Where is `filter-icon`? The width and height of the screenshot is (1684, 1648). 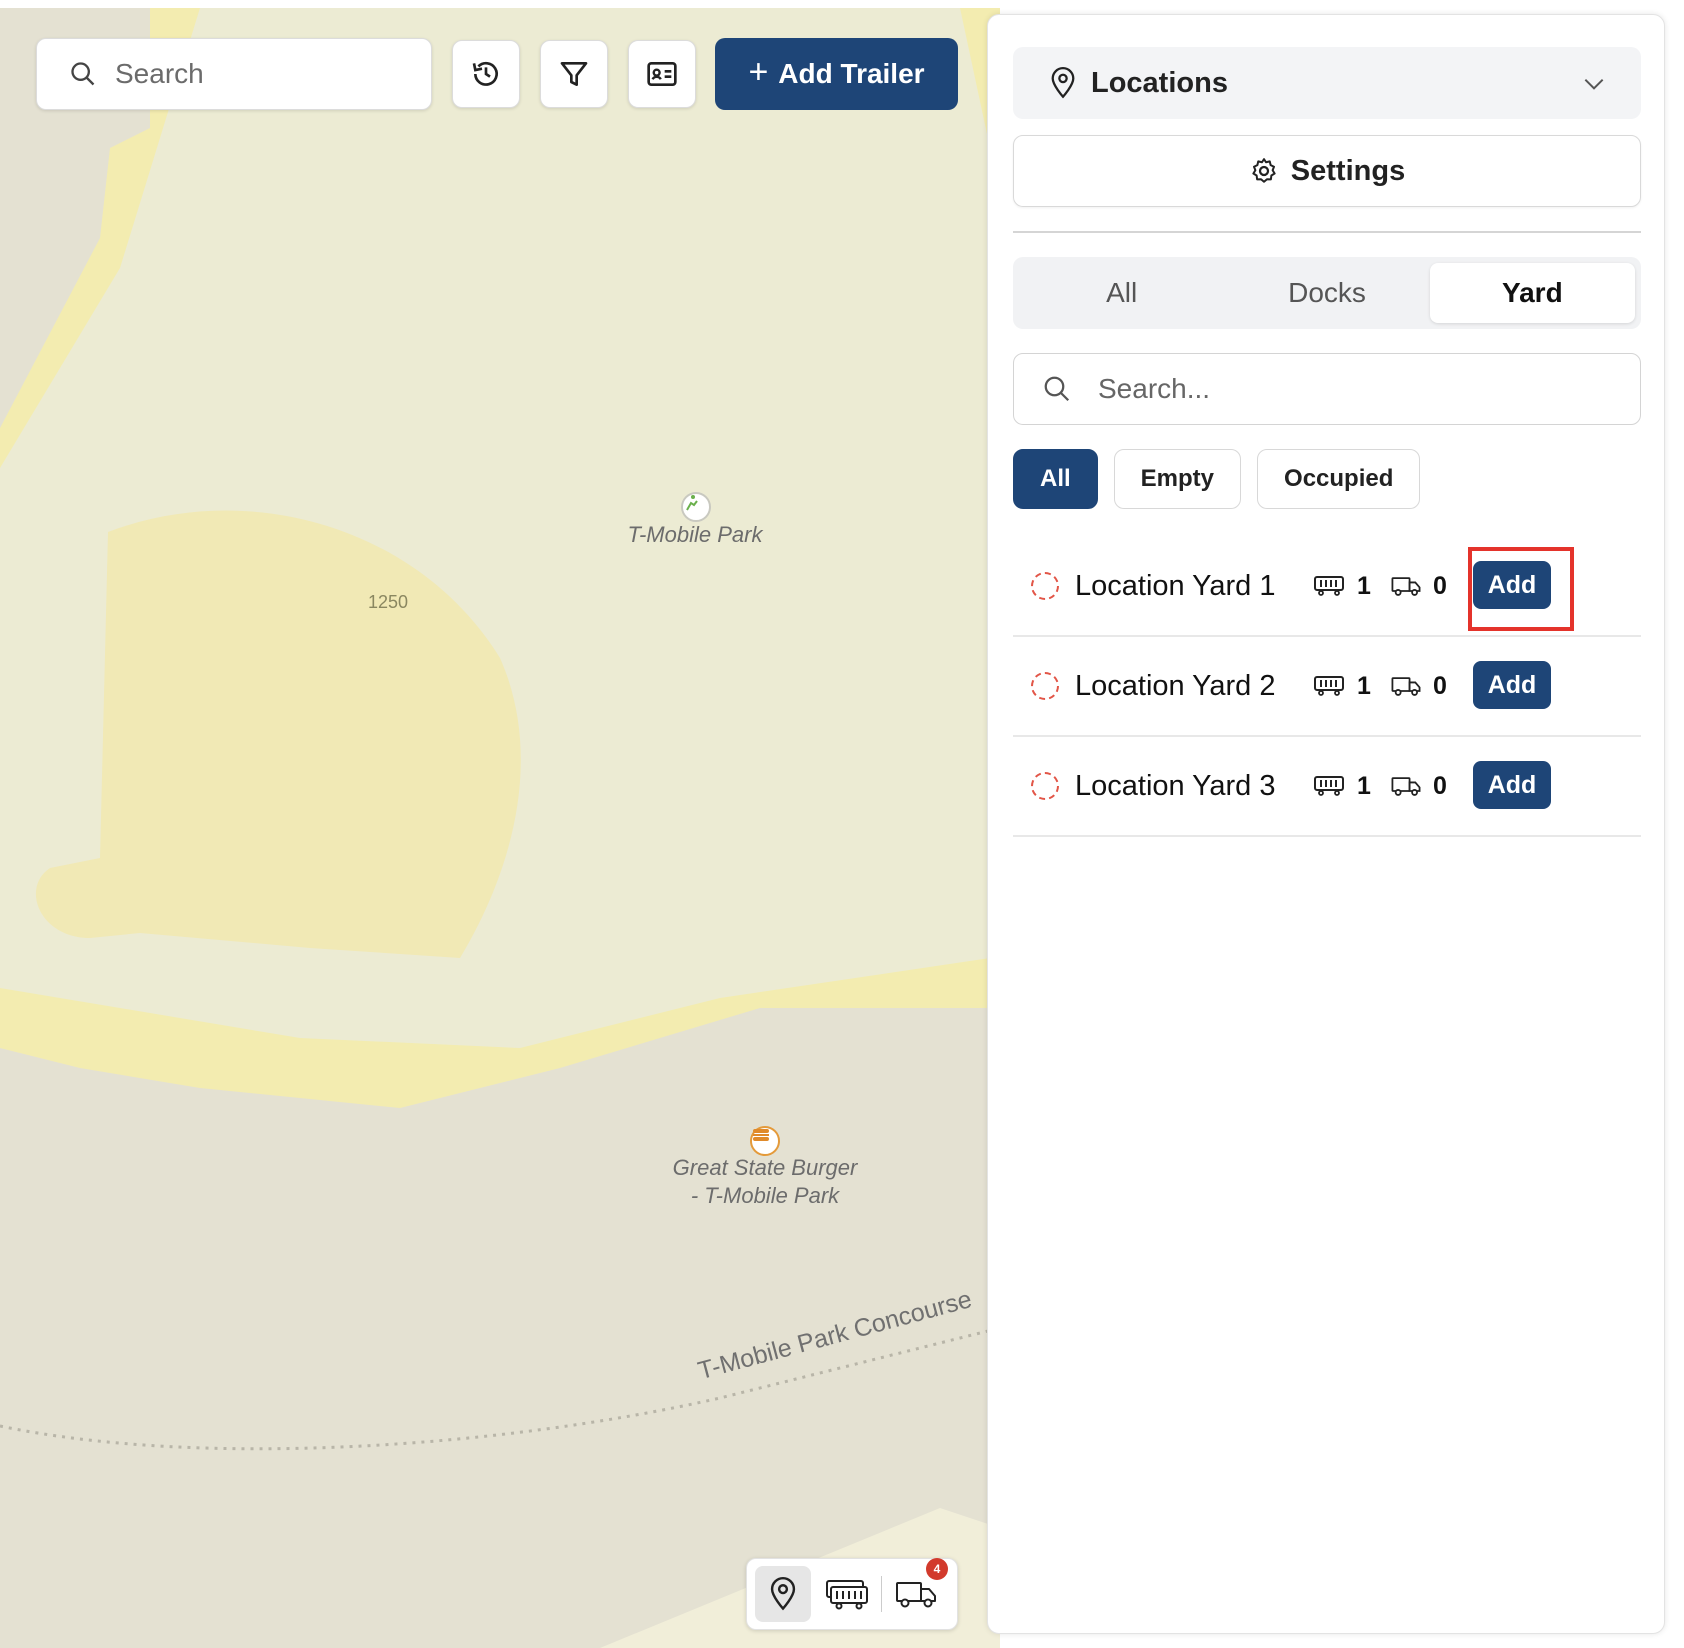
filter-icon is located at coordinates (574, 74).